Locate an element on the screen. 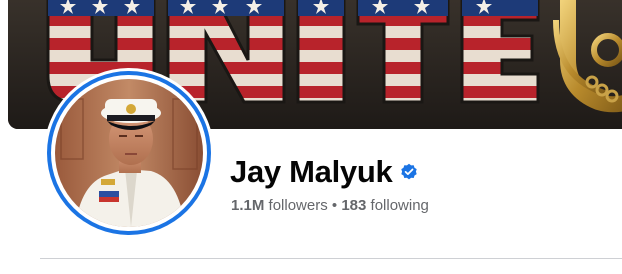  following-count: 183 is located at coordinates (354, 205).